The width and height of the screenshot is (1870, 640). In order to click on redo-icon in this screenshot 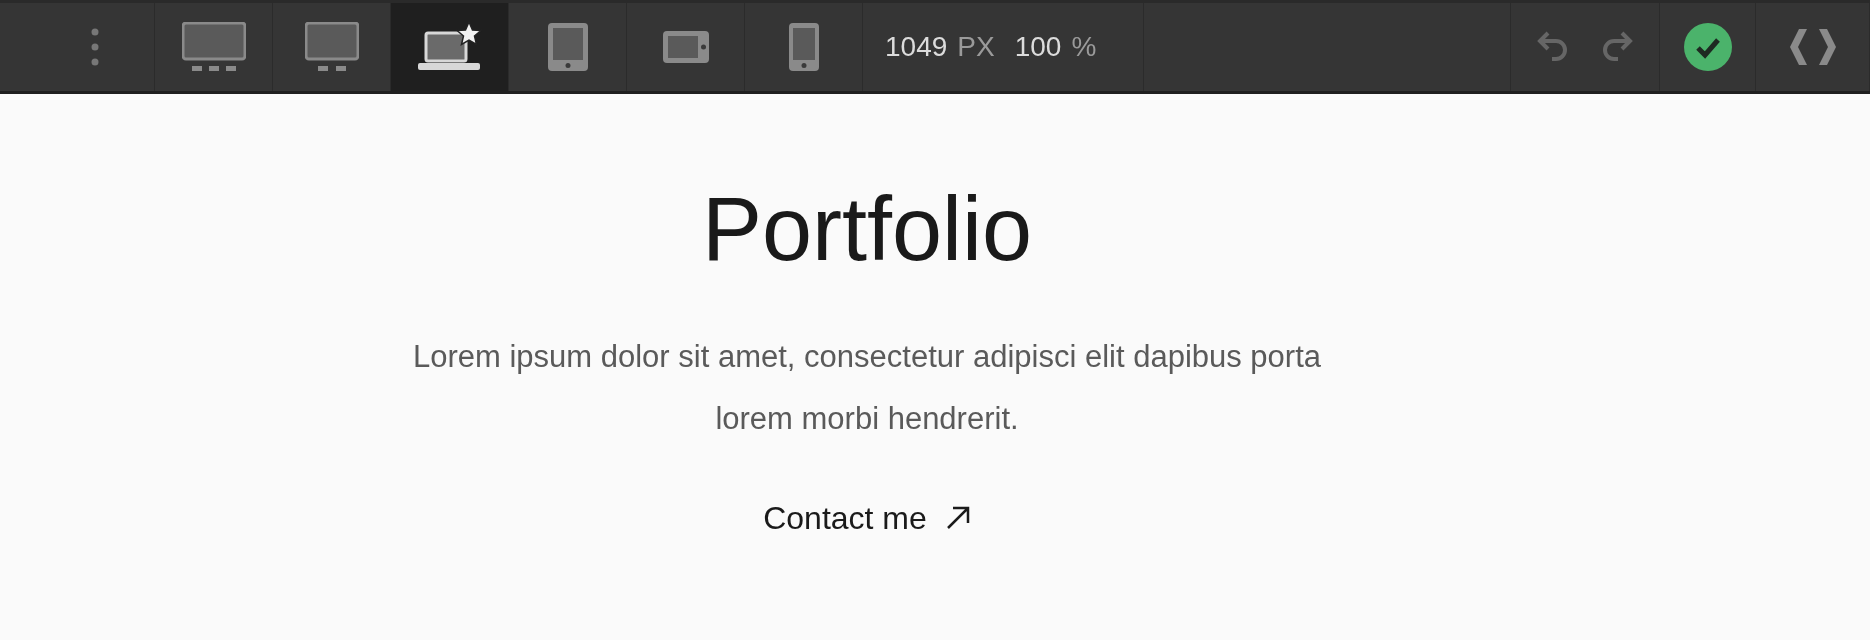, I will do `click(1617, 47)`.